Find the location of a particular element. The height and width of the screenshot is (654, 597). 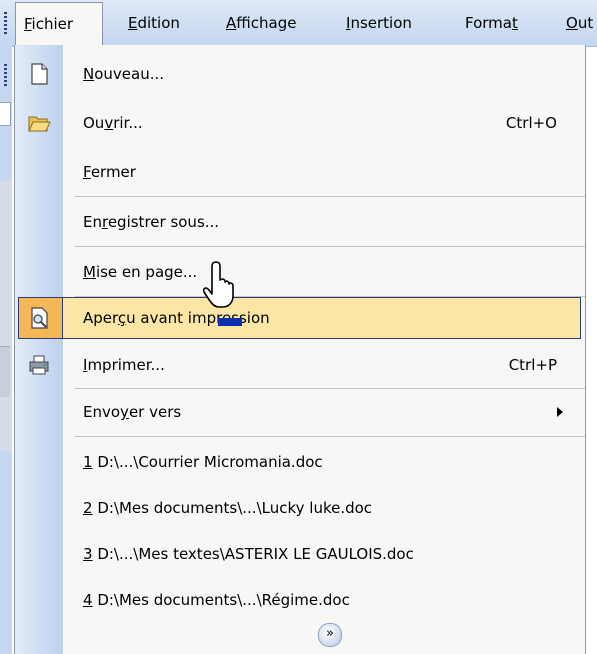

menu-format: Format is located at coordinates (491, 23).